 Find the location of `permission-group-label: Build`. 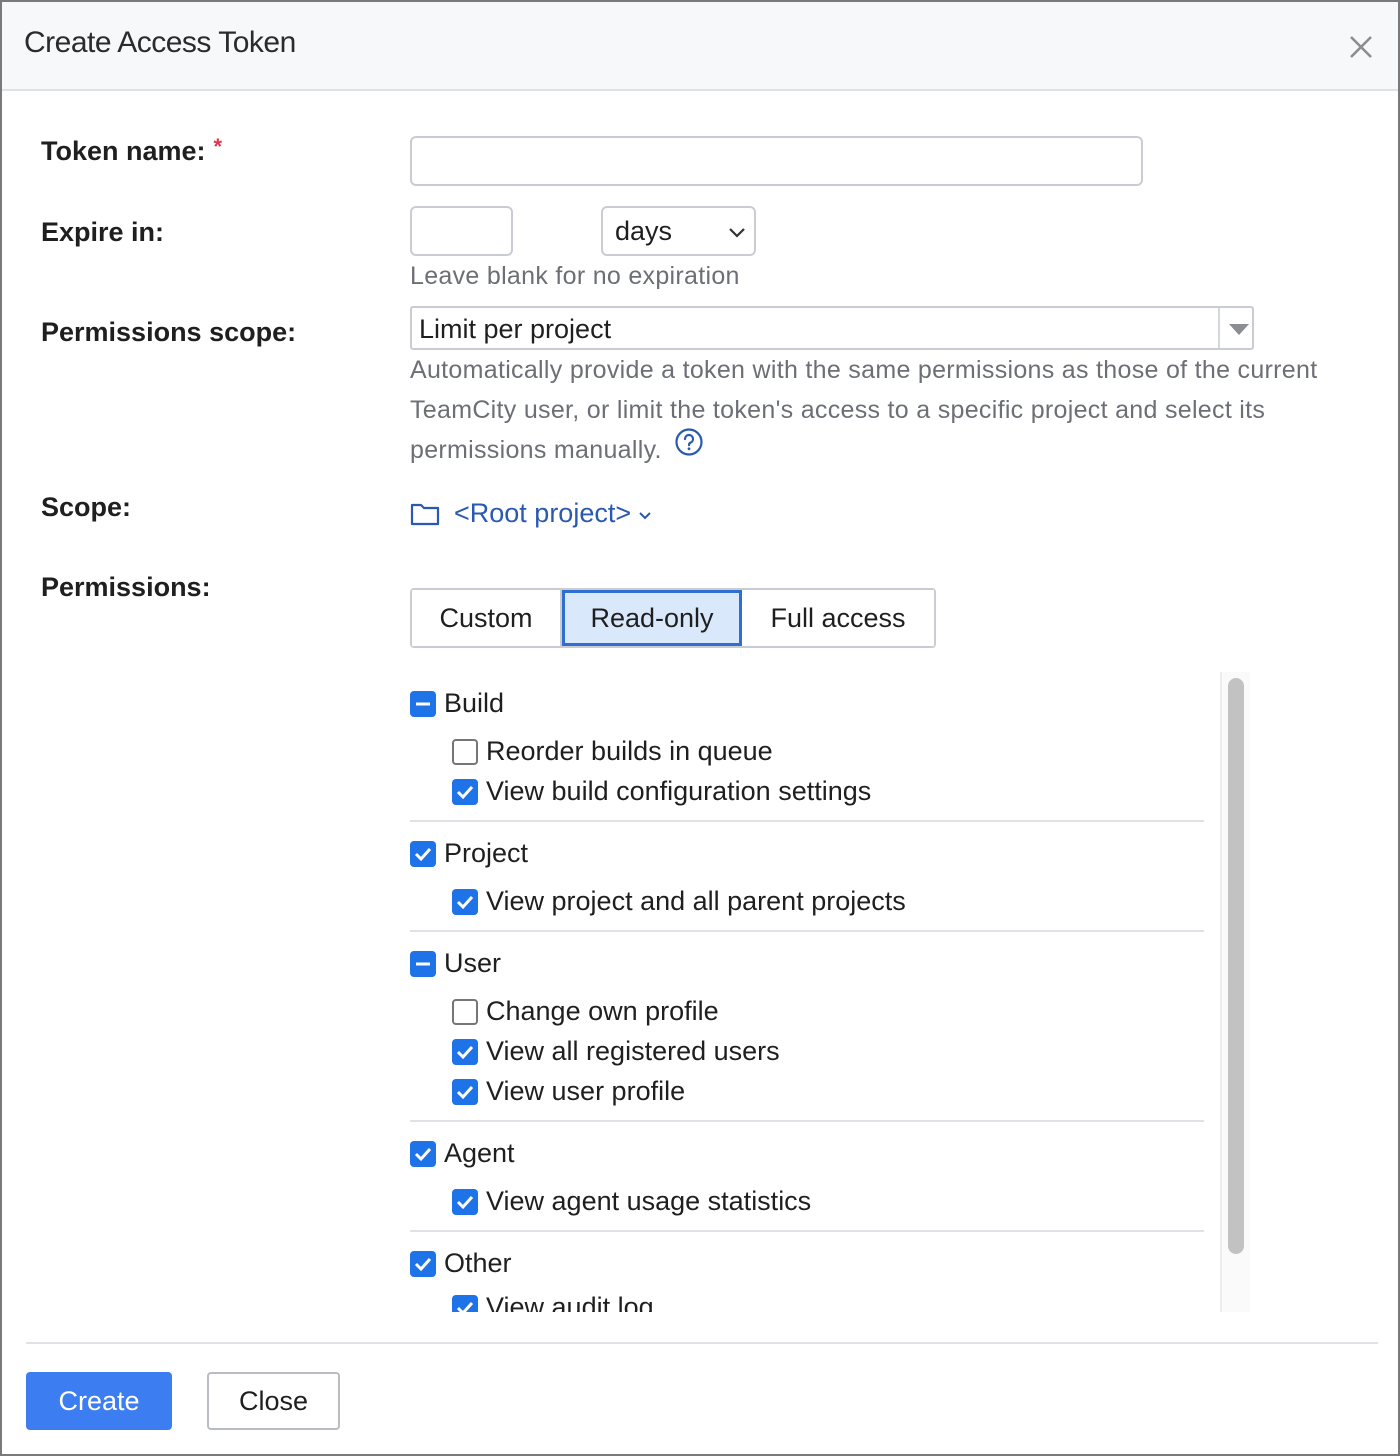

permission-group-label: Build is located at coordinates (474, 703).